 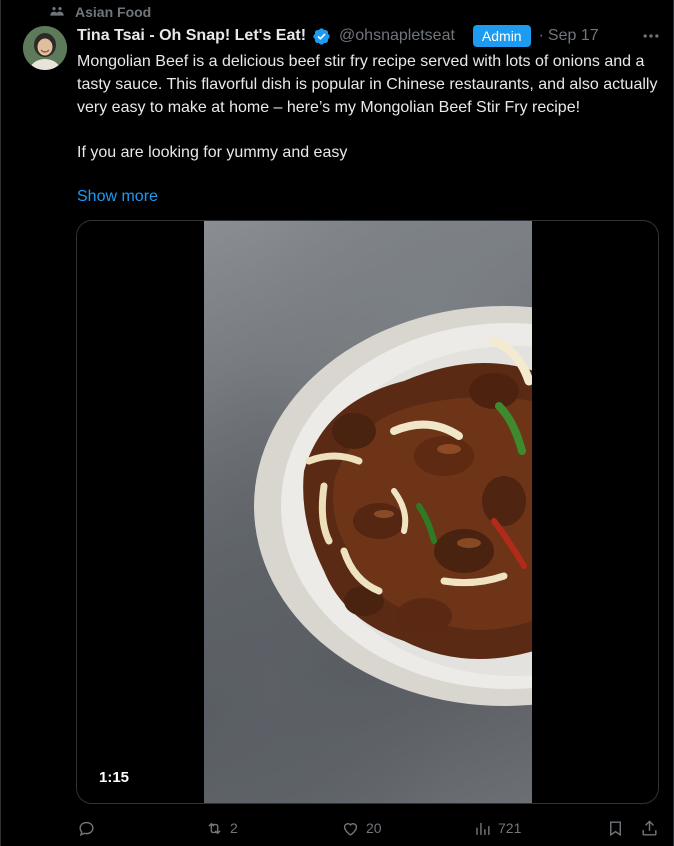 I want to click on bookmark-icon, so click(x=615, y=828).